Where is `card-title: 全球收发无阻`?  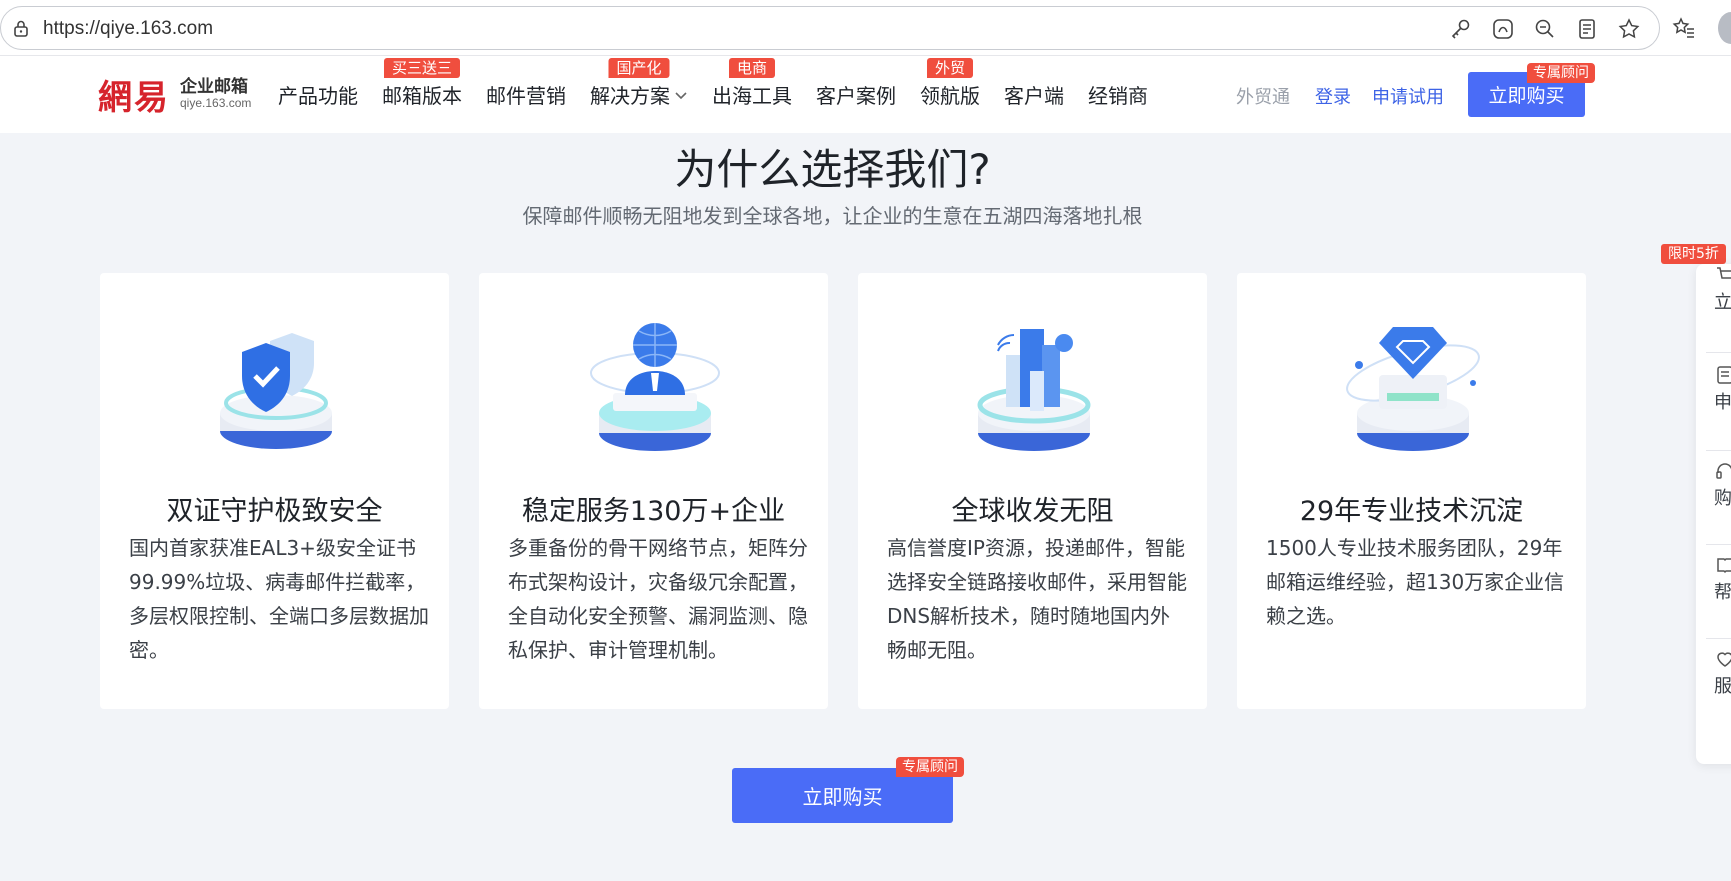
card-title: 全球收发无阻 is located at coordinates (1032, 511).